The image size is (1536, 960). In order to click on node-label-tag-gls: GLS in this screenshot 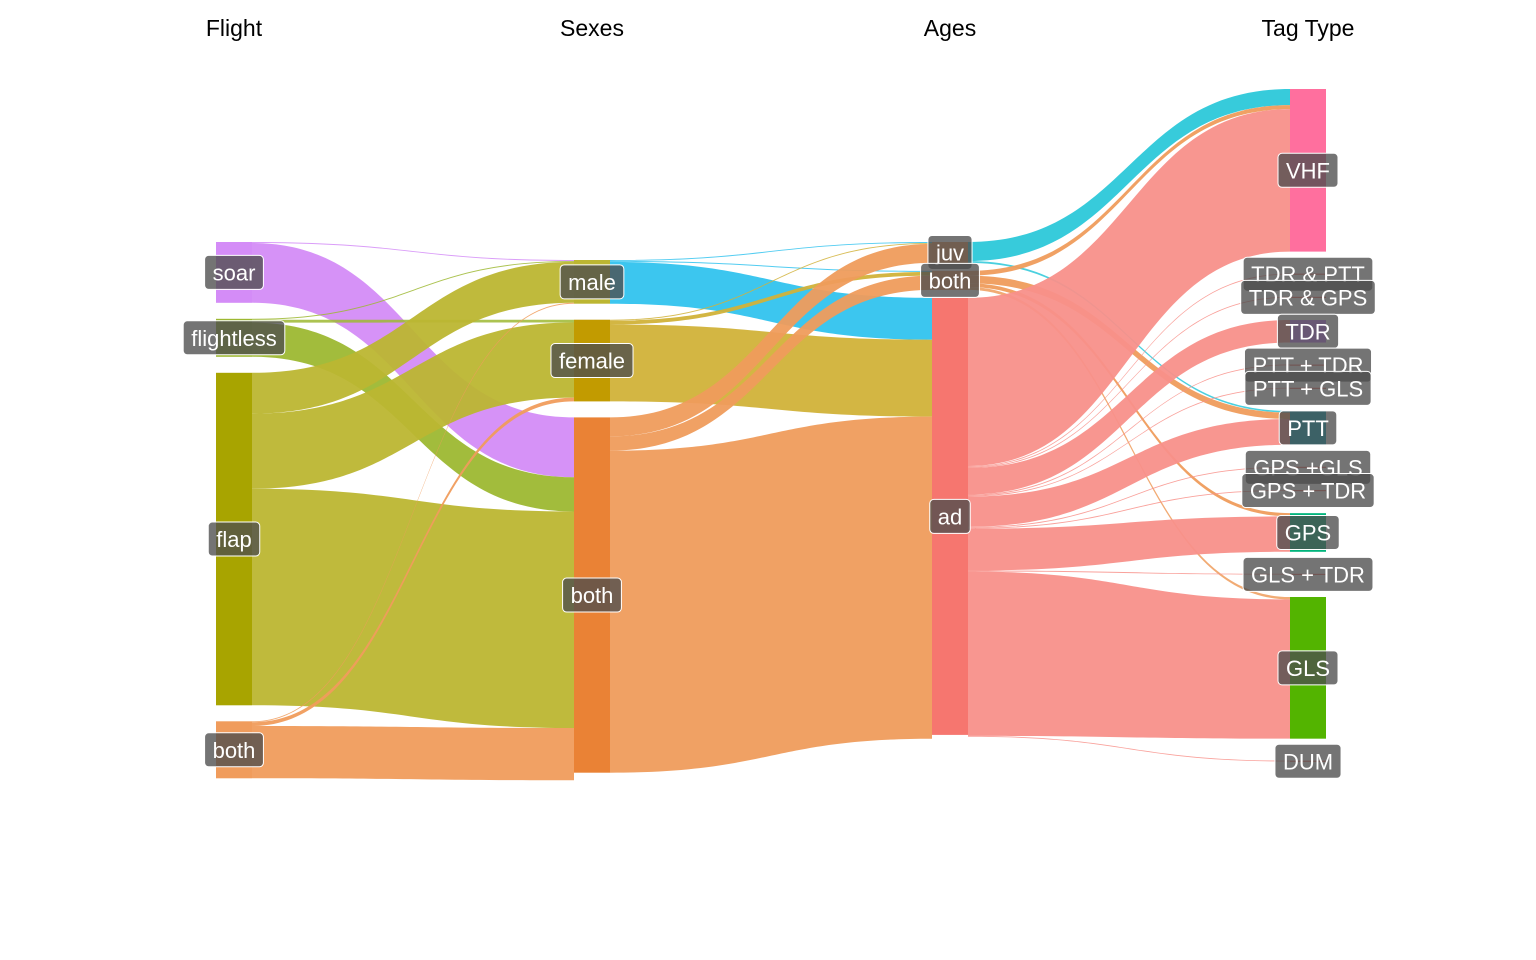, I will do `click(1308, 668)`.